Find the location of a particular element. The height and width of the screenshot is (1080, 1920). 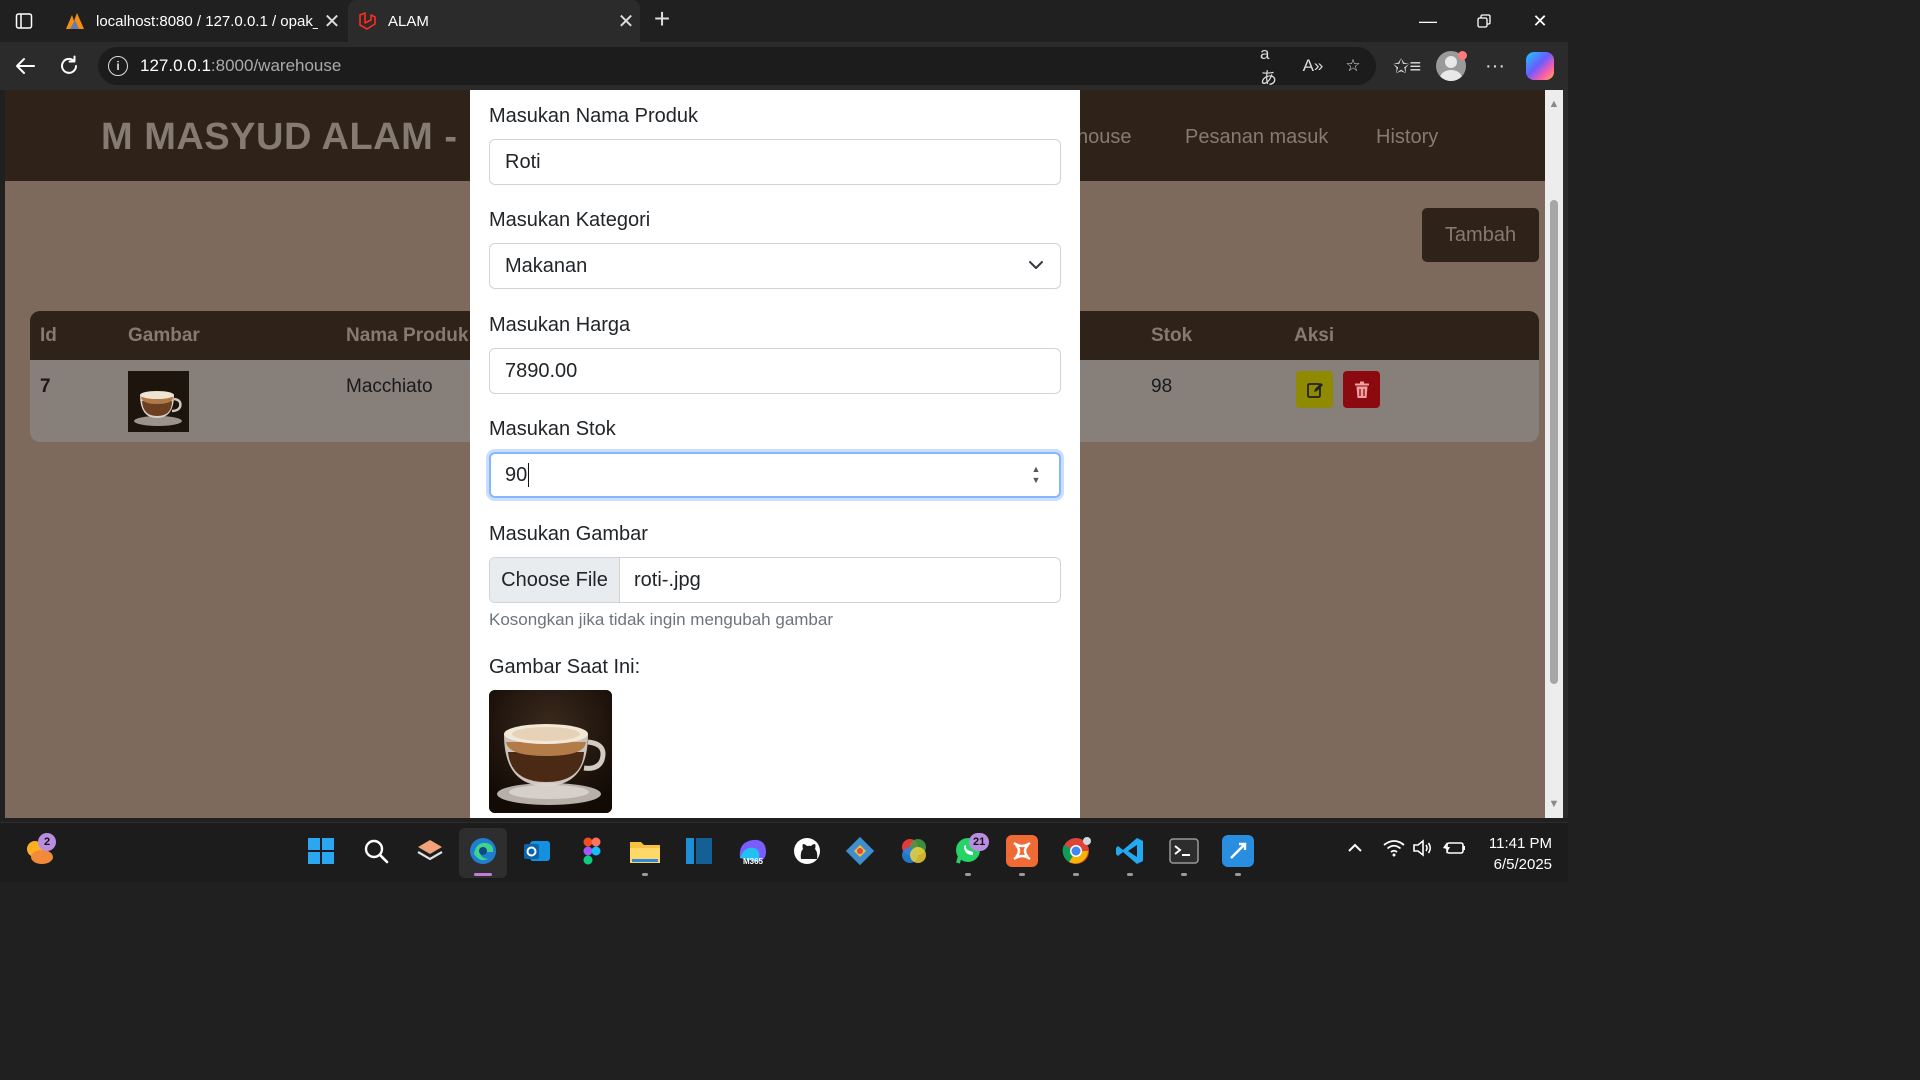

nav-history: History is located at coordinates (1407, 137).